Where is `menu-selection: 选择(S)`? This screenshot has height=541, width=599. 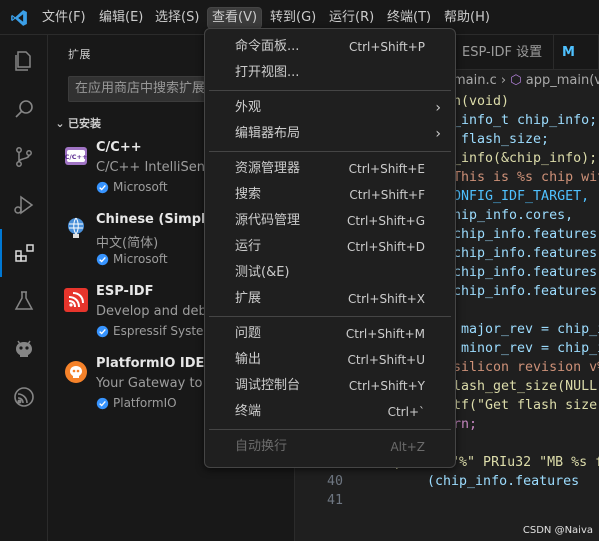 menu-selection: 选择(S) is located at coordinates (177, 18).